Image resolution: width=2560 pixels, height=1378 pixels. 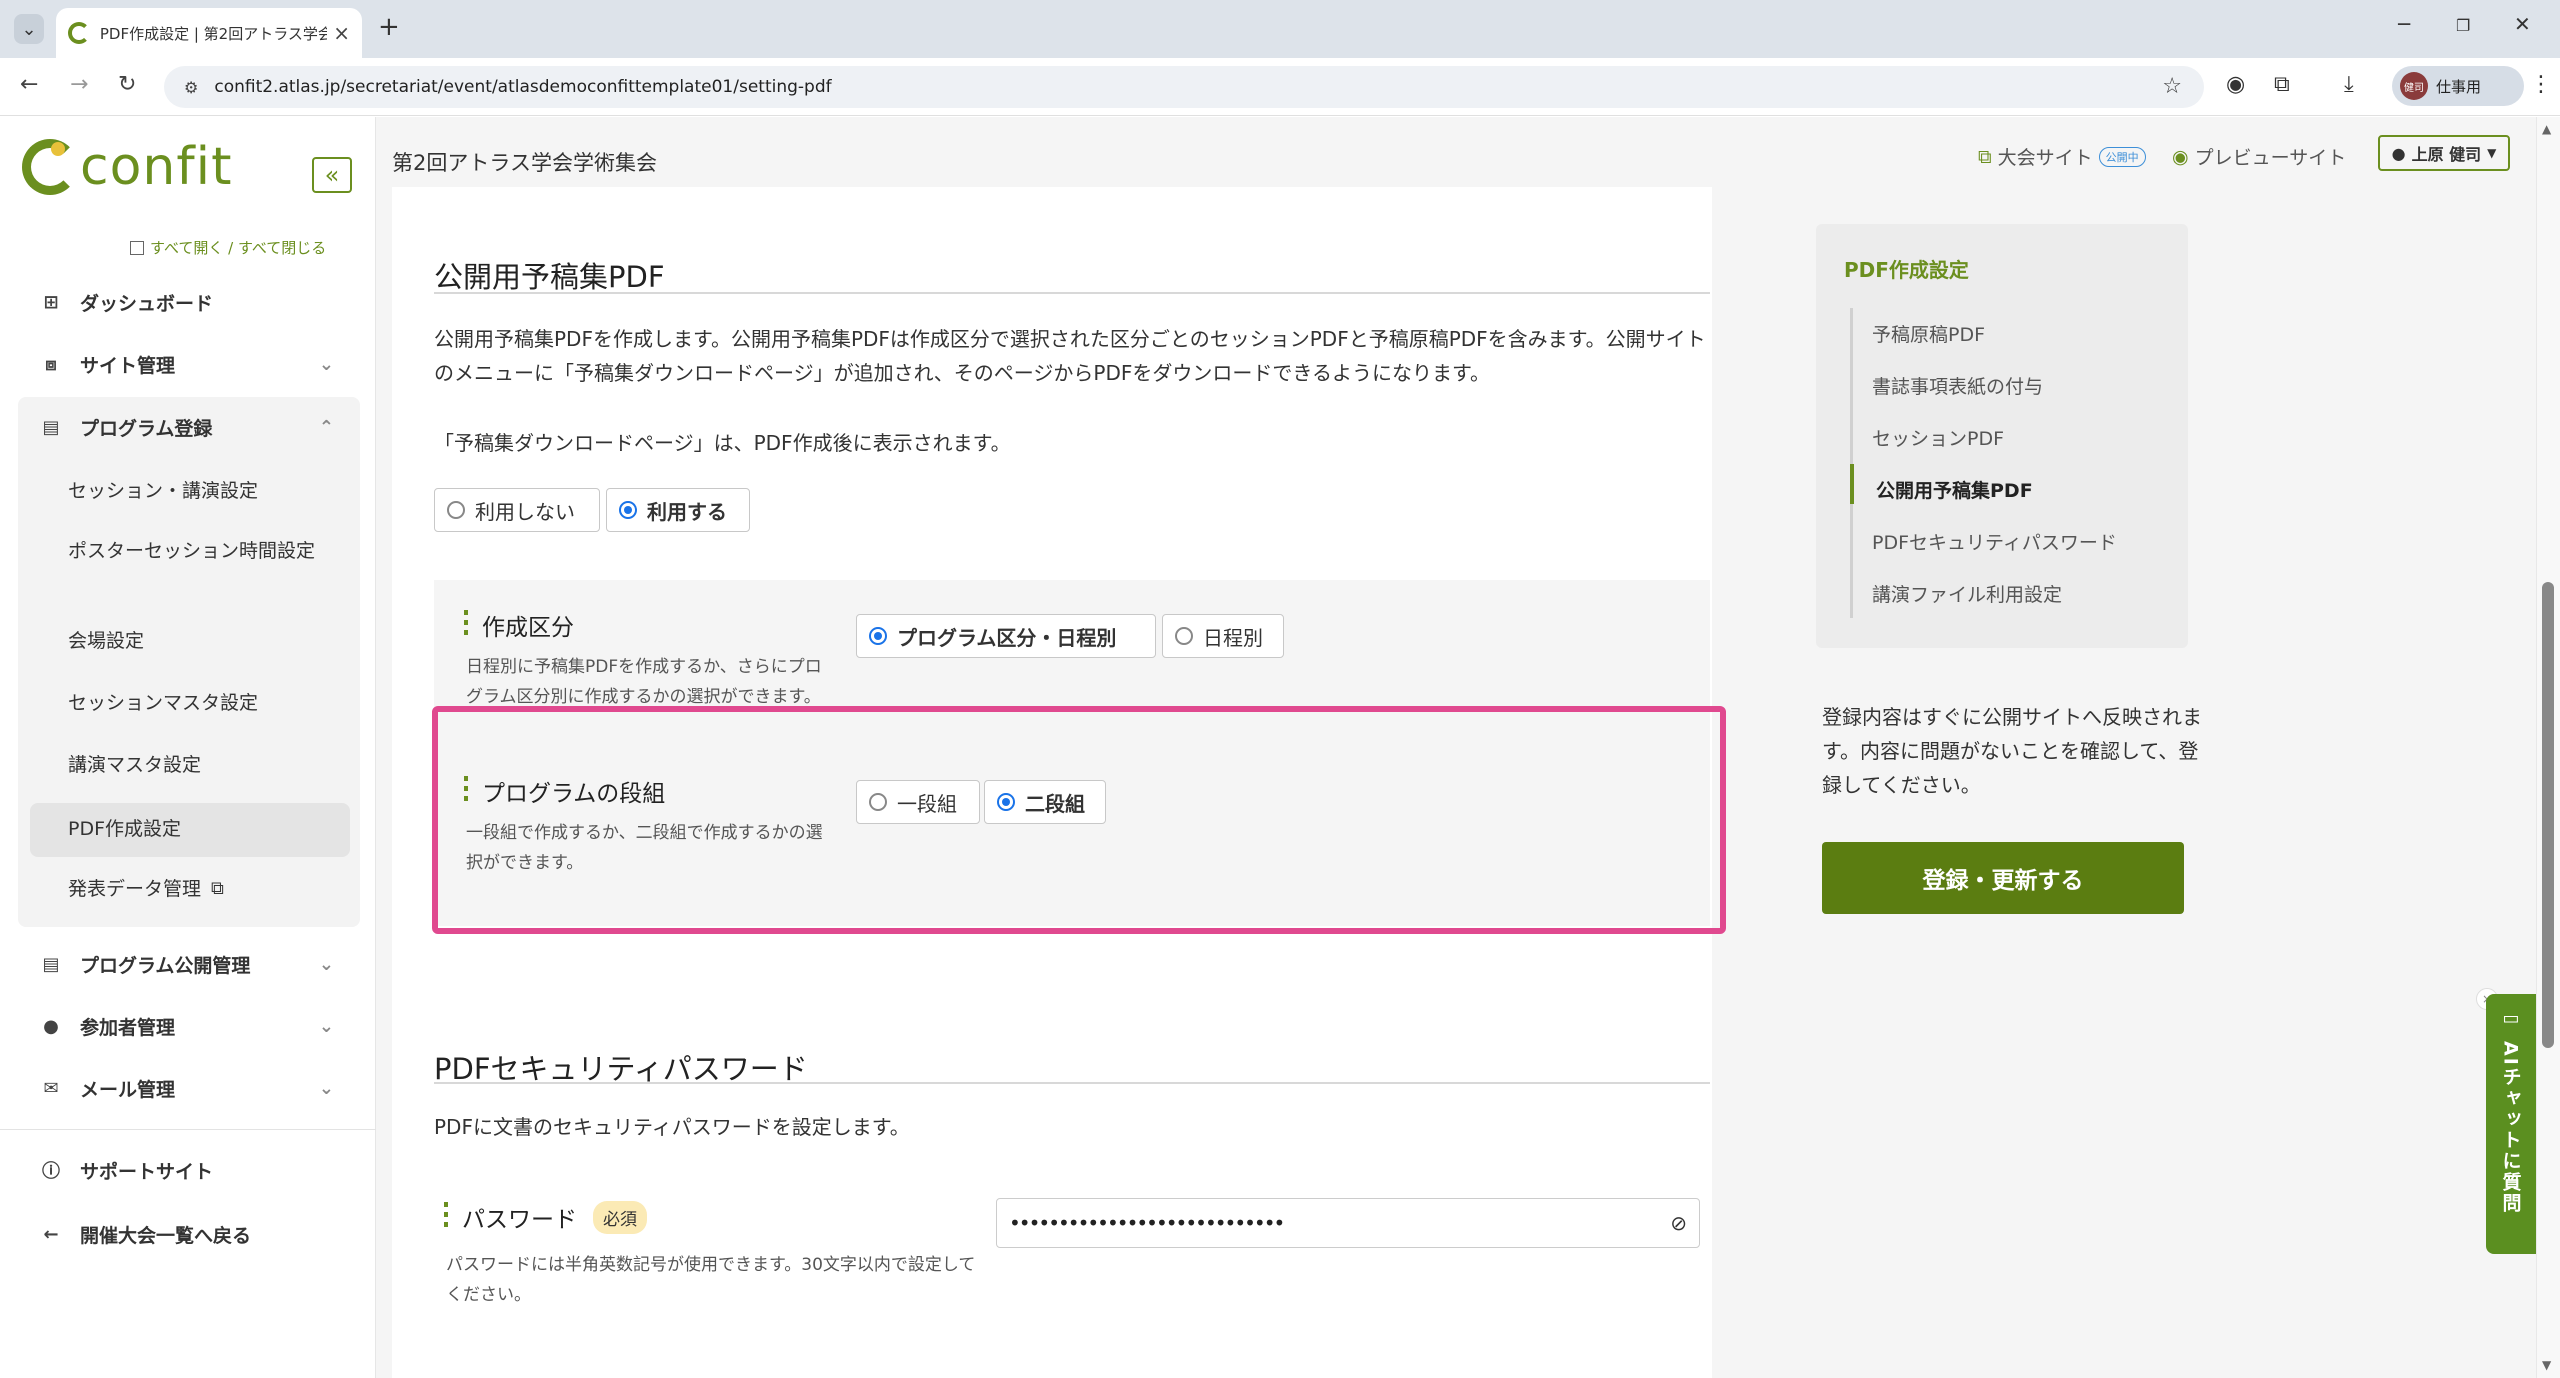 I want to click on logo-text: confit, so click(x=156, y=167).